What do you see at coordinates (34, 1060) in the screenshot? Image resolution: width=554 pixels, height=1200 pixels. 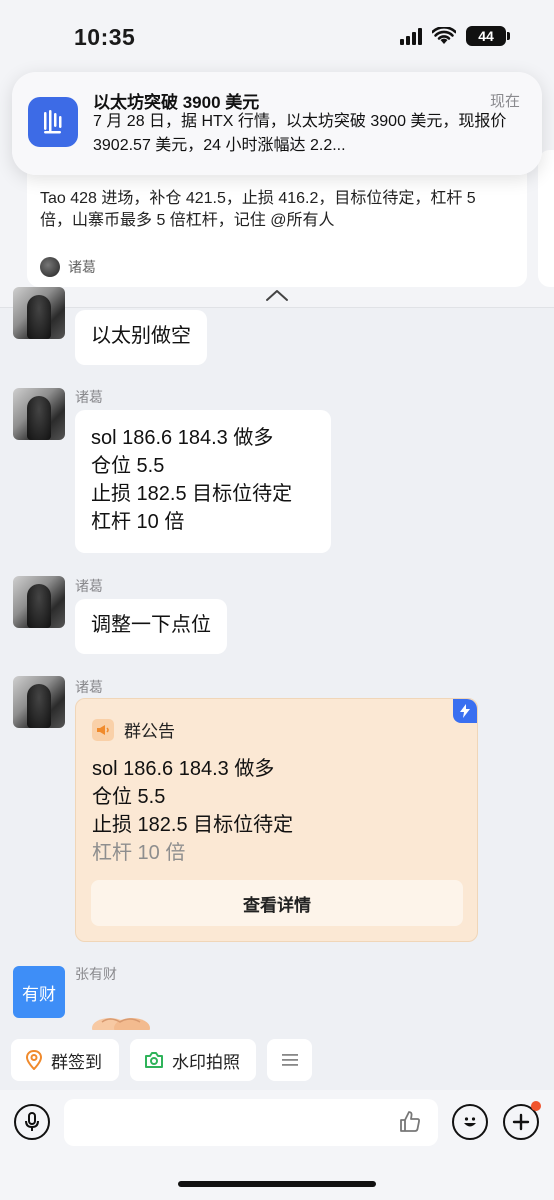 I see `location-pin-icon` at bounding box center [34, 1060].